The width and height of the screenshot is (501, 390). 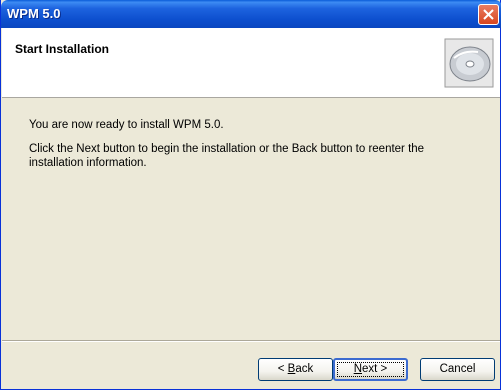 I want to click on close-button, so click(x=488, y=14).